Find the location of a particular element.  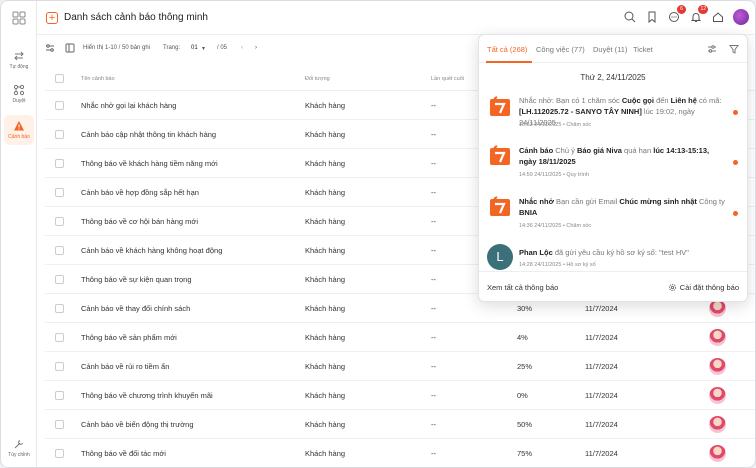

alert-name: Thông báo về khách hàng tiềm năng mới is located at coordinates (149, 163).